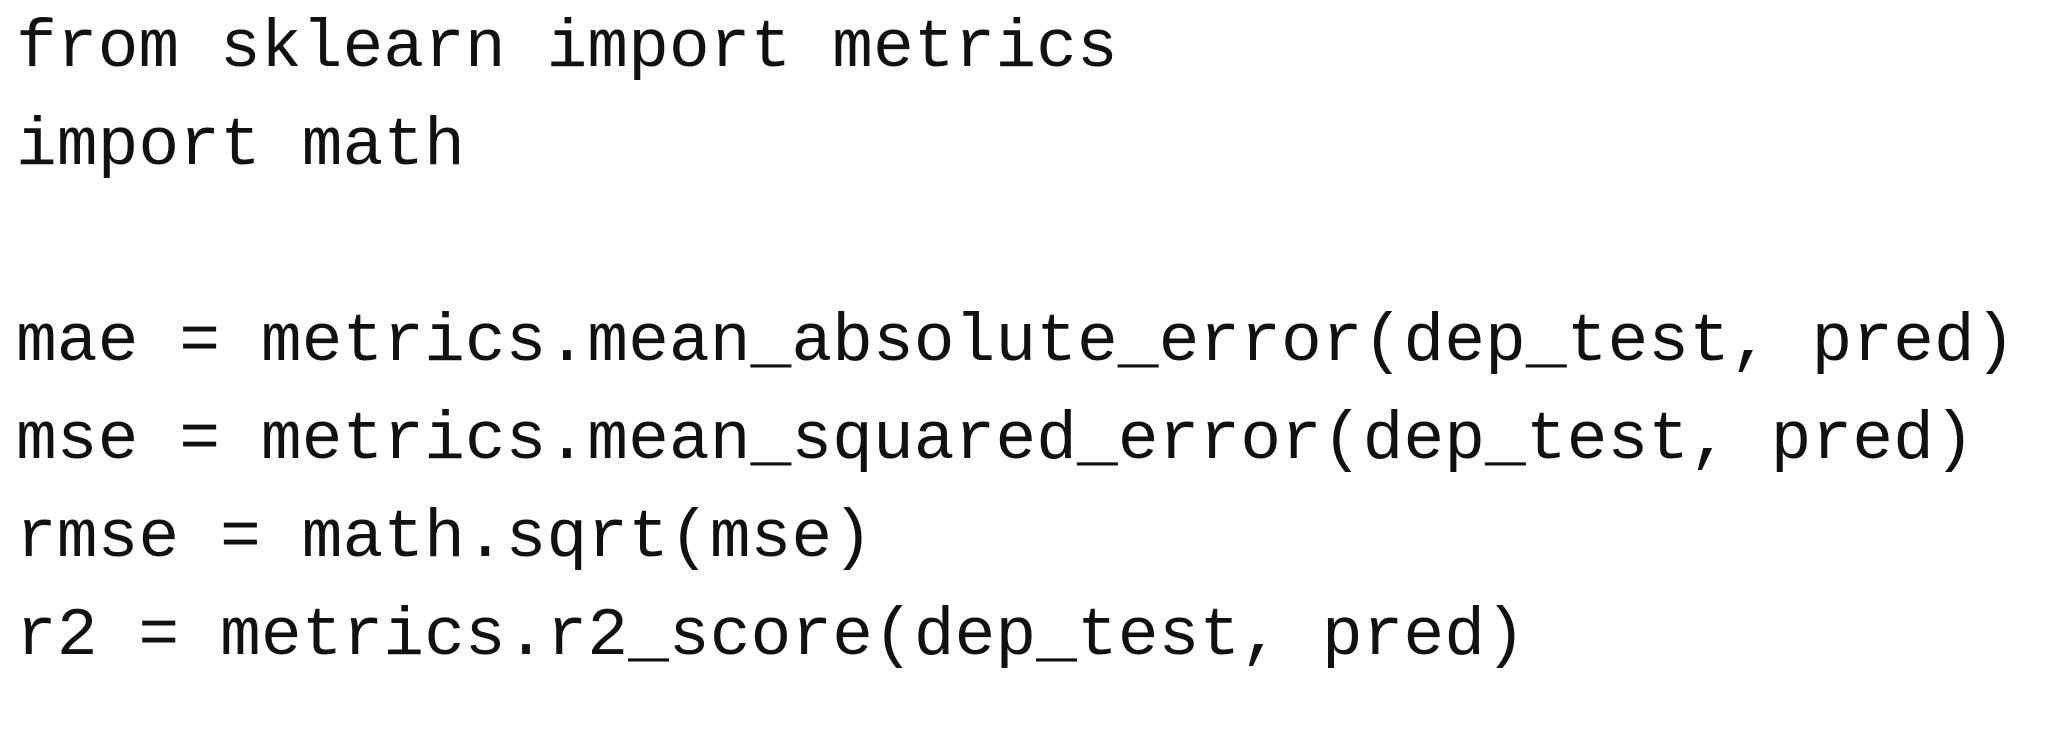 This screenshot has width=2046, height=730. What do you see at coordinates (567, 48) in the screenshot?
I see `code-line-import-metrics: from sklearn import metrics` at bounding box center [567, 48].